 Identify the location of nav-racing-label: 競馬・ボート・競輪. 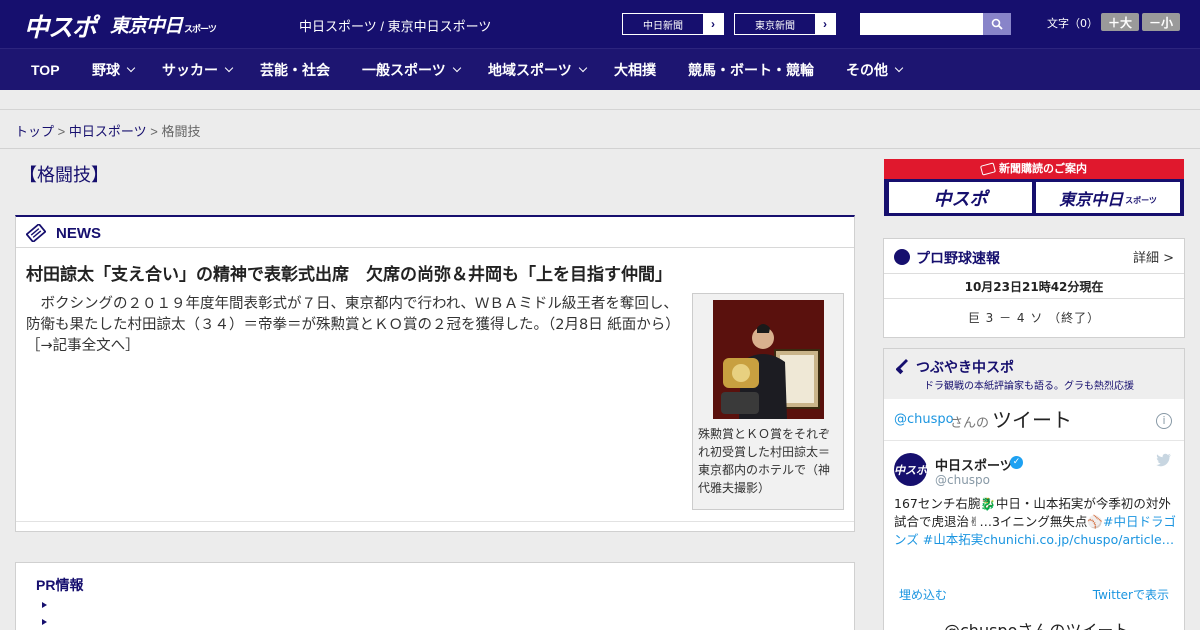
(751, 70).